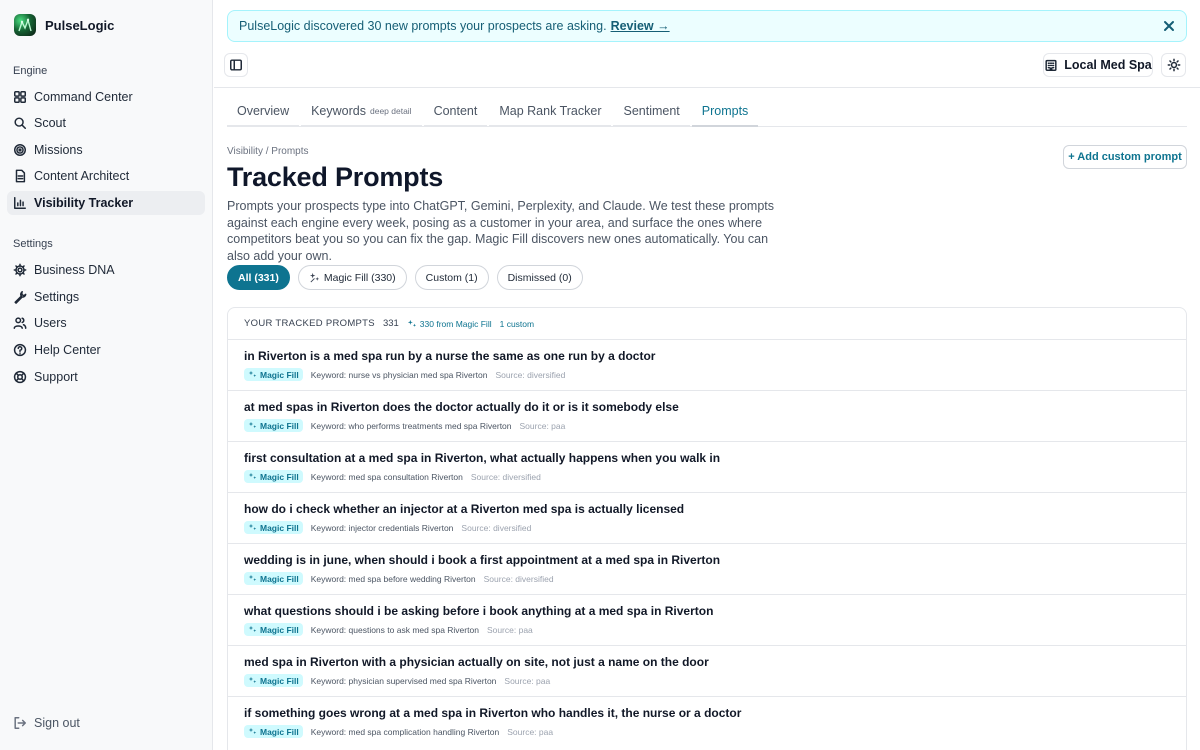 The width and height of the screenshot is (1200, 750). What do you see at coordinates (106, 723) in the screenshot?
I see `sign-out-button: Sign out` at bounding box center [106, 723].